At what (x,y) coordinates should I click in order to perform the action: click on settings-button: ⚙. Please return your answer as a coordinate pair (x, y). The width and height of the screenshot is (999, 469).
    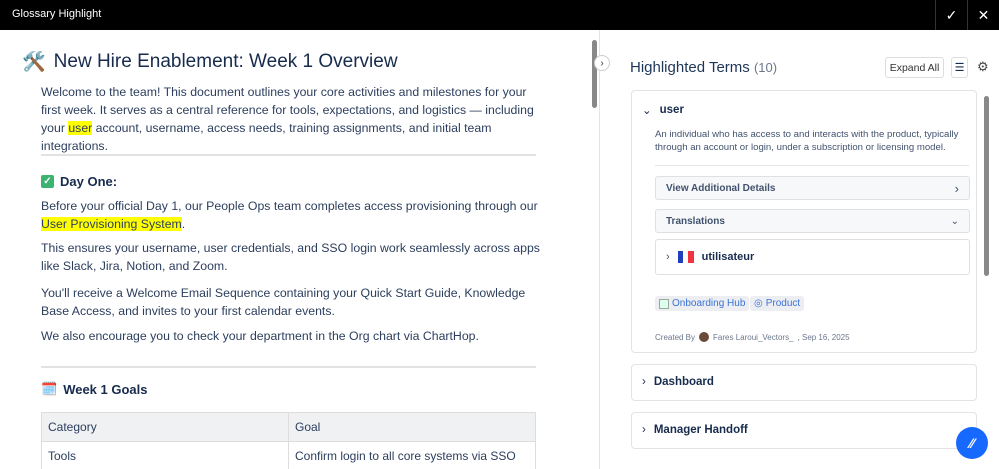
    Looking at the image, I should click on (983, 67).